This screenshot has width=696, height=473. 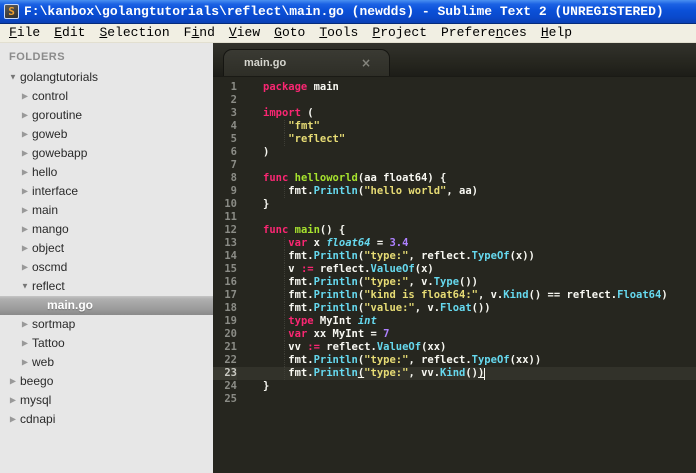 What do you see at coordinates (106, 77) in the screenshot?
I see `tree-folder-golangtutorials: ▼ golangtutorials` at bounding box center [106, 77].